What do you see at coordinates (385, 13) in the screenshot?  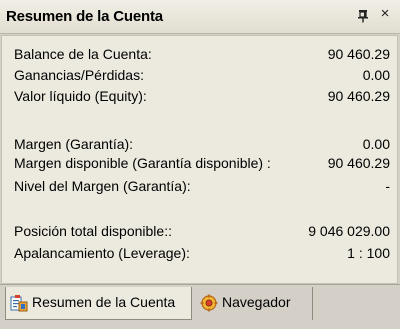 I see `close-icon: ×` at bounding box center [385, 13].